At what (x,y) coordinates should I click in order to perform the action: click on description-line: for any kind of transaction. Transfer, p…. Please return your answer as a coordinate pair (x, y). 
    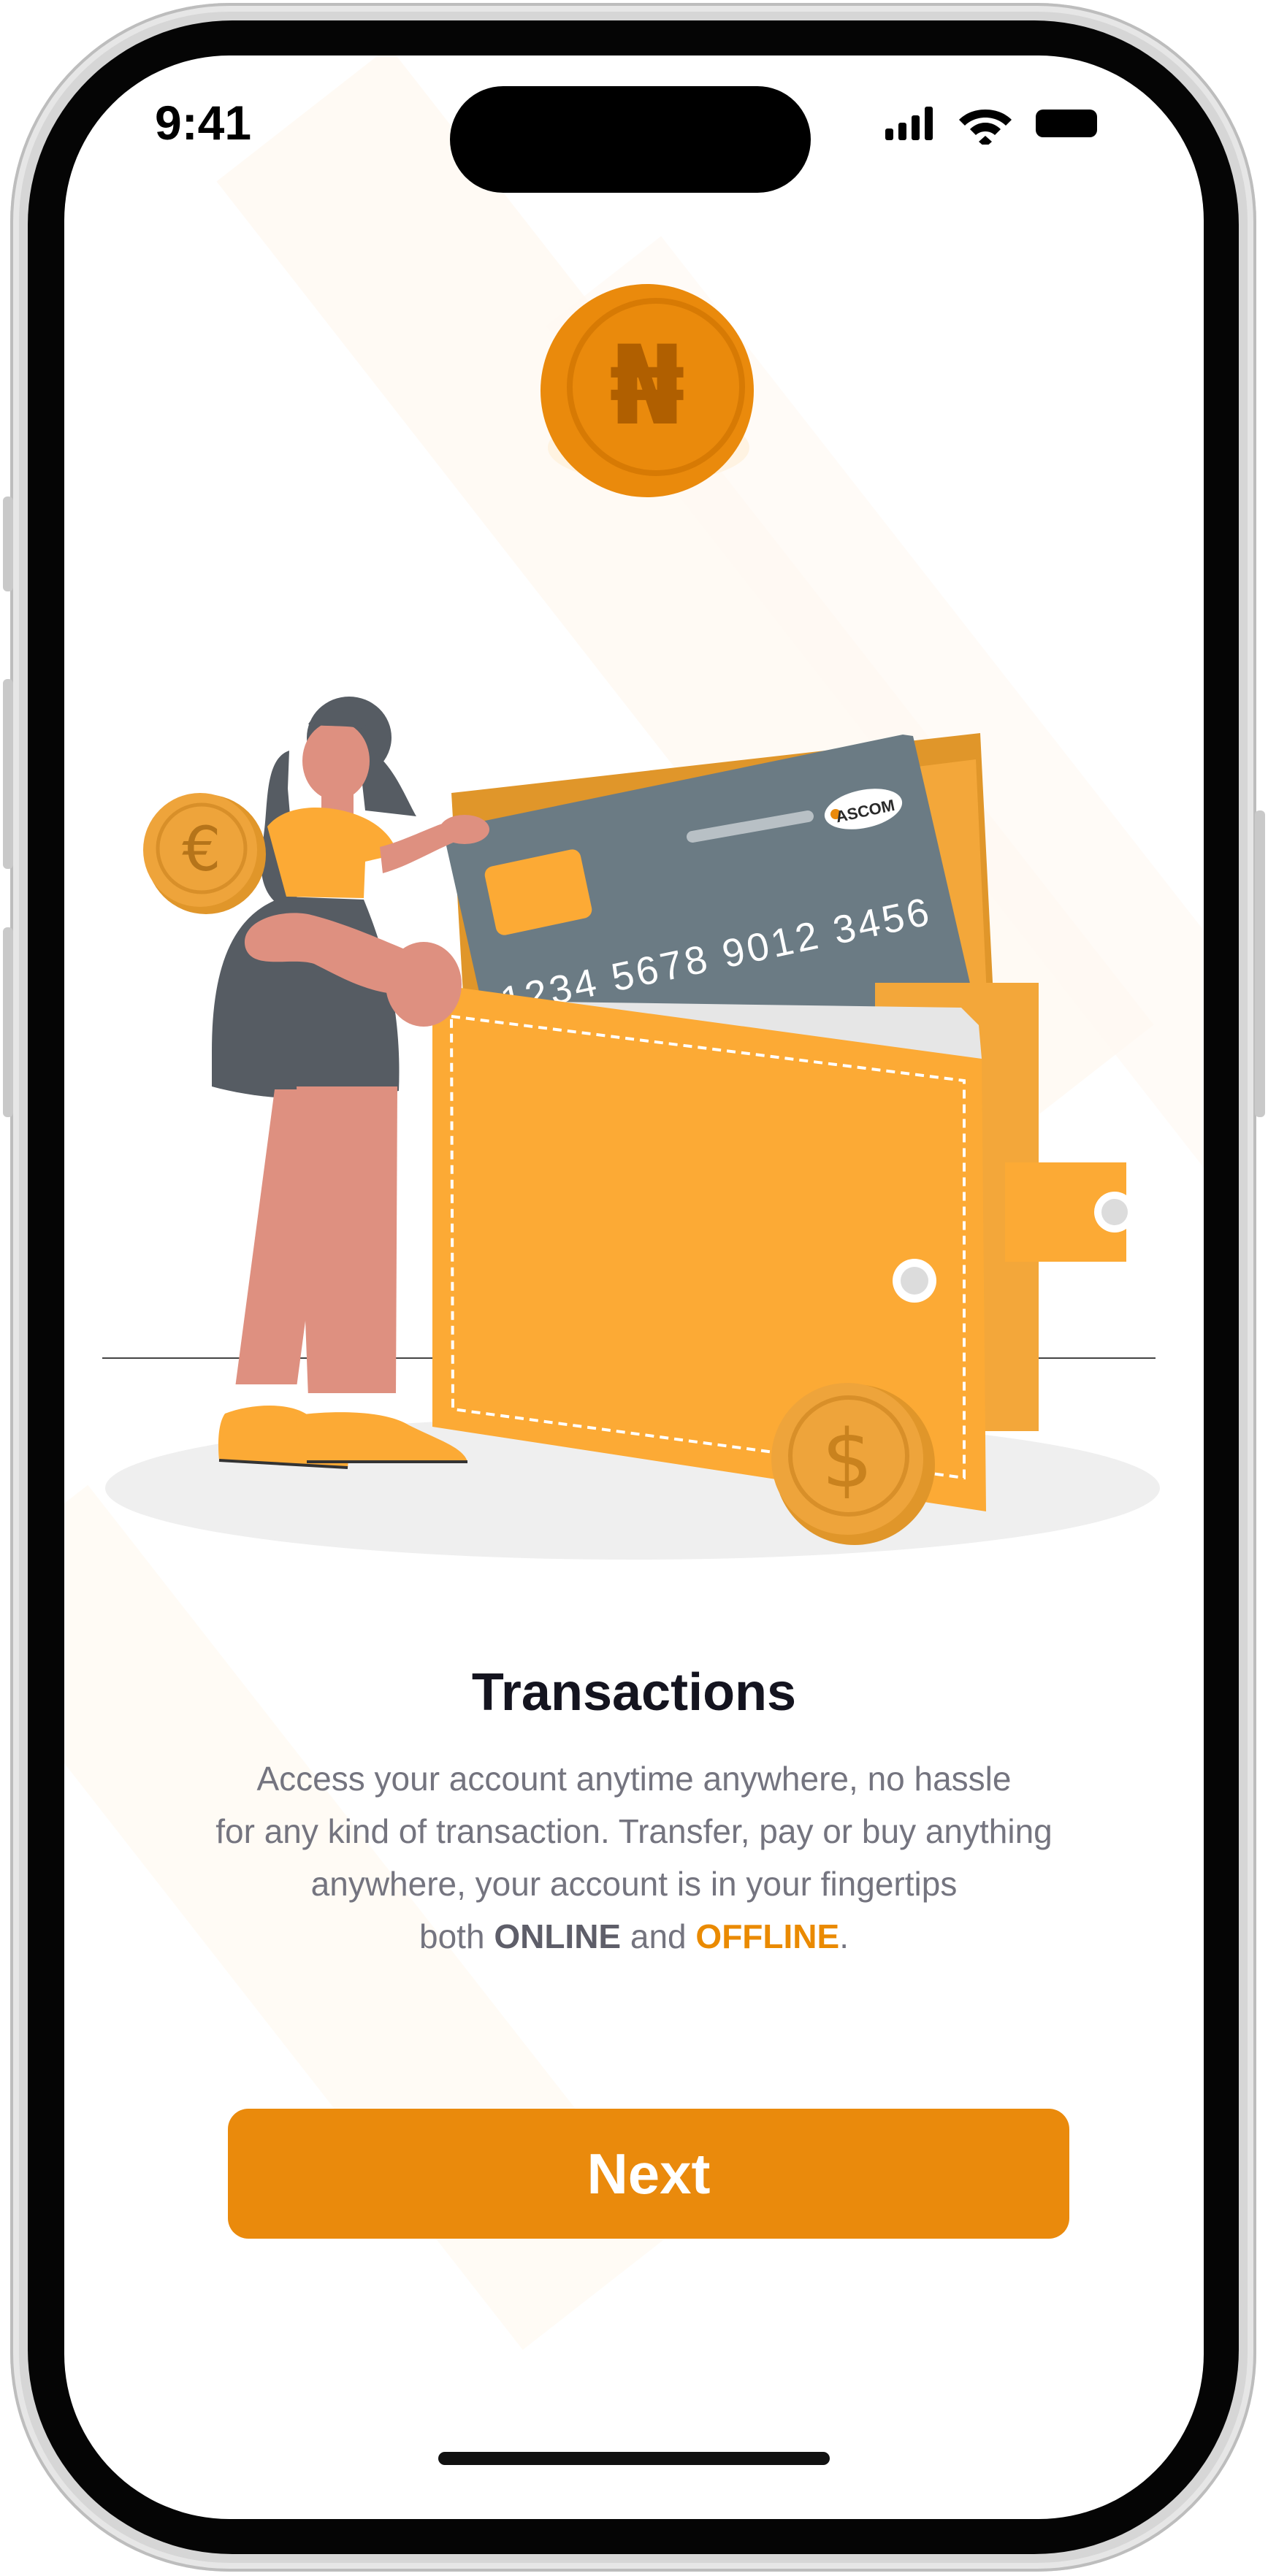
    Looking at the image, I should click on (634, 1831).